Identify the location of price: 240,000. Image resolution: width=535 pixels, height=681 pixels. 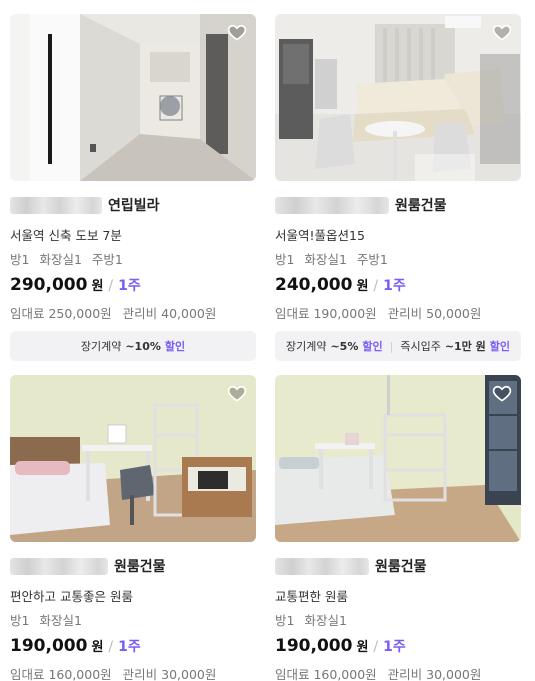
(314, 285).